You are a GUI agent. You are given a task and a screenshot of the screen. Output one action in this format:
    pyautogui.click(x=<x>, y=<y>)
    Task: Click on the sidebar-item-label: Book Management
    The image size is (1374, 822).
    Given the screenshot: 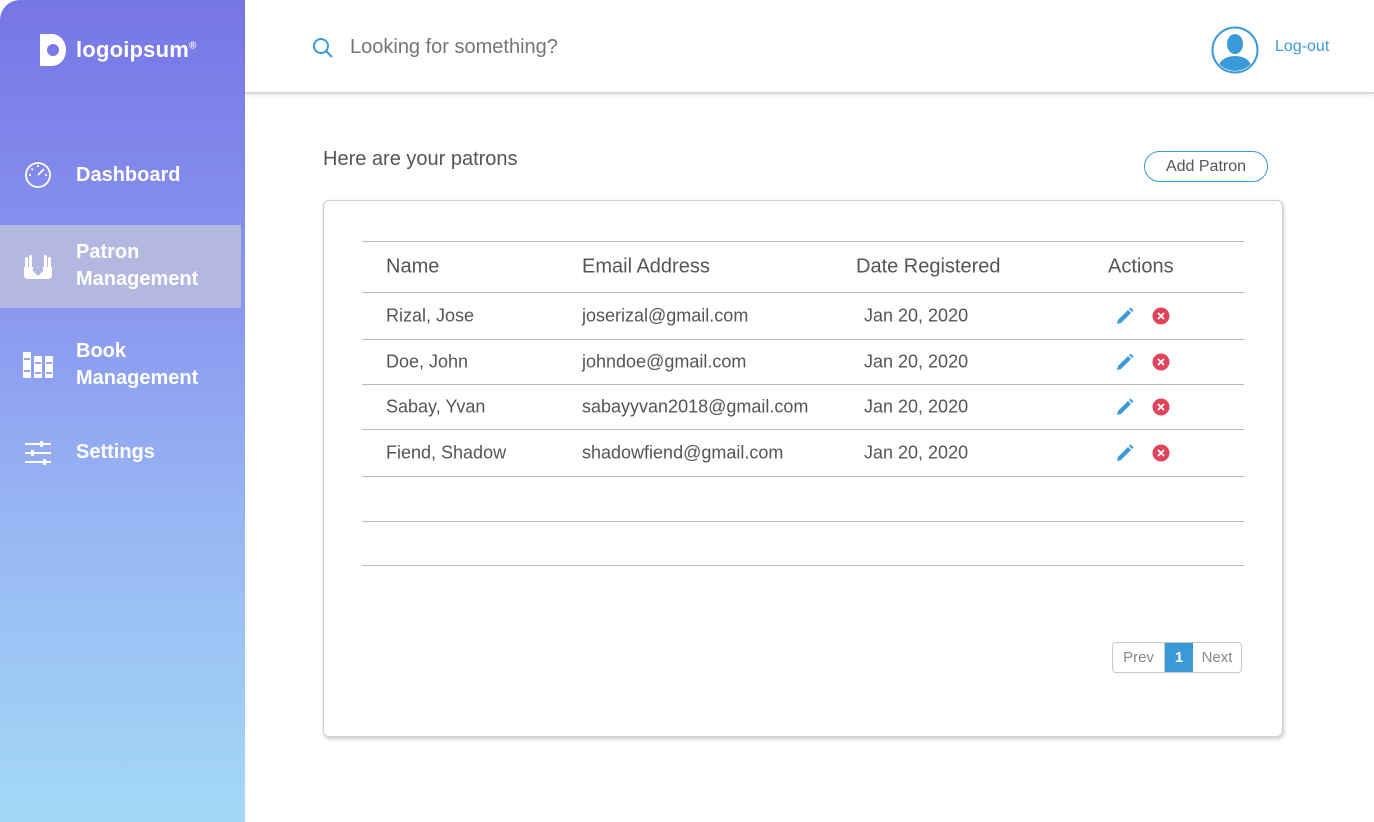 What is the action you would take?
    pyautogui.click(x=137, y=365)
    